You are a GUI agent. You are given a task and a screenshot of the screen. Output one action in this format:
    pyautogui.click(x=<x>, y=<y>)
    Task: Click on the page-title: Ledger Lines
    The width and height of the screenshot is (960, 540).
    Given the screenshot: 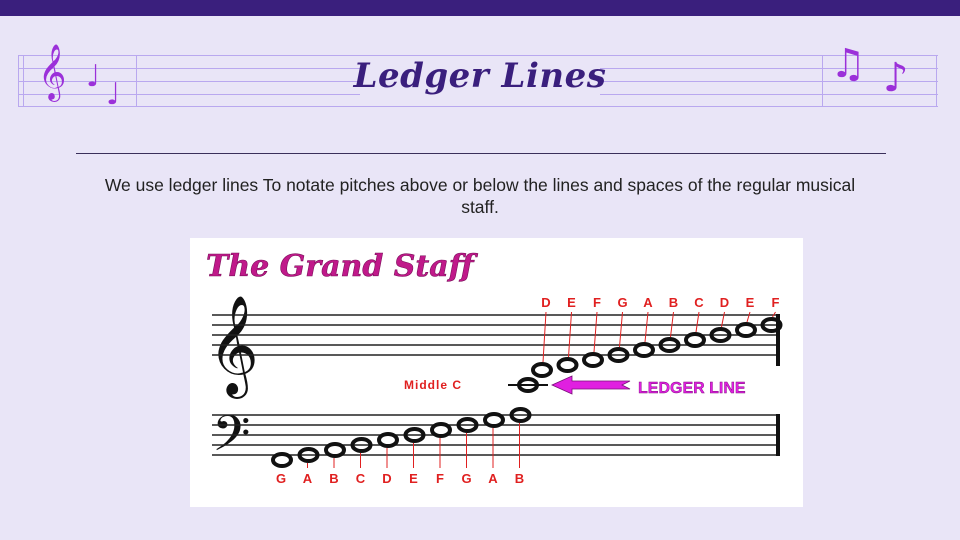 What is the action you would take?
    pyautogui.click(x=480, y=76)
    